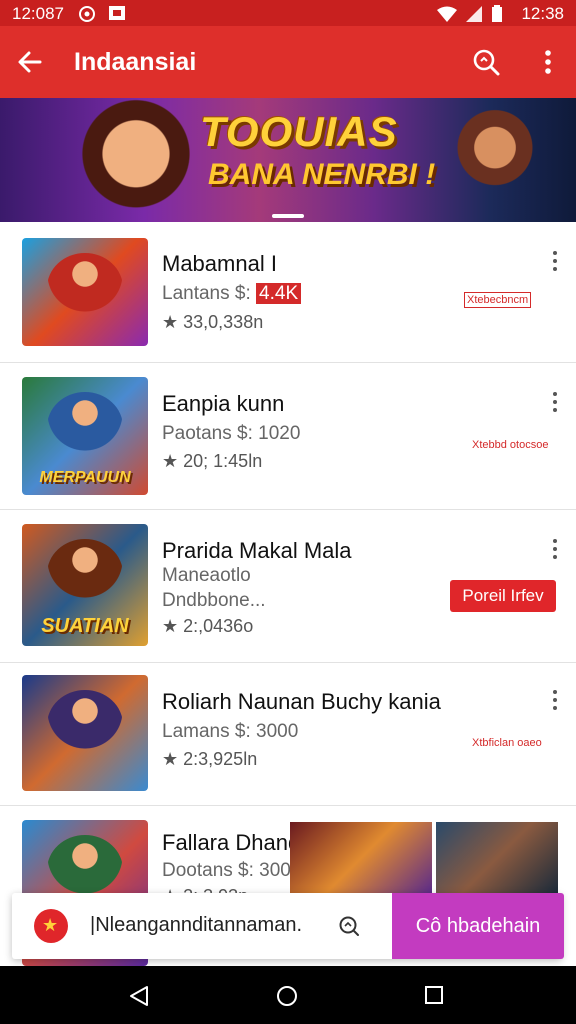 The height and width of the screenshot is (1024, 576). What do you see at coordinates (208, 626) in the screenshot?
I see `game-rating: ★ 2:,0436o` at bounding box center [208, 626].